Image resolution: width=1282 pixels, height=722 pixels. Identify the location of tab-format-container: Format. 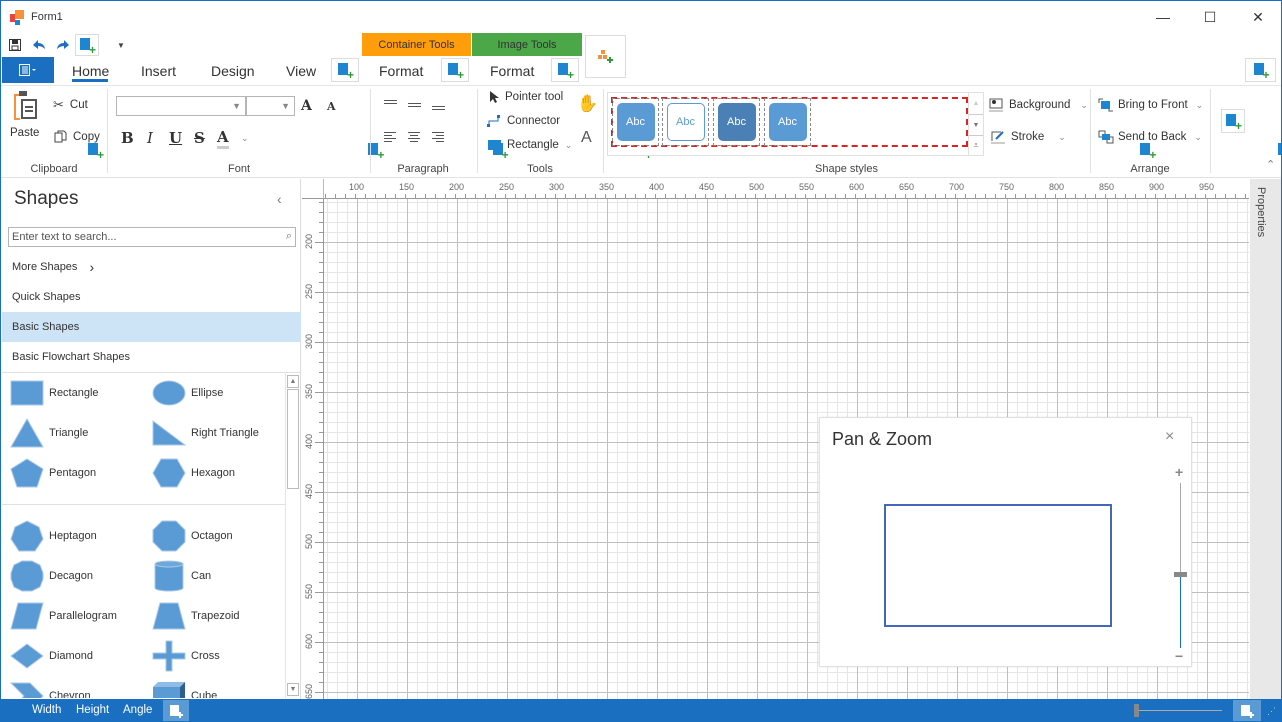
(401, 70).